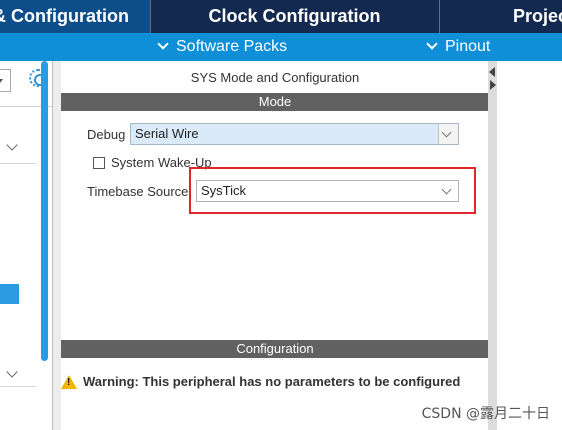 This screenshot has width=562, height=430. I want to click on selected-category-item, so click(9, 294).